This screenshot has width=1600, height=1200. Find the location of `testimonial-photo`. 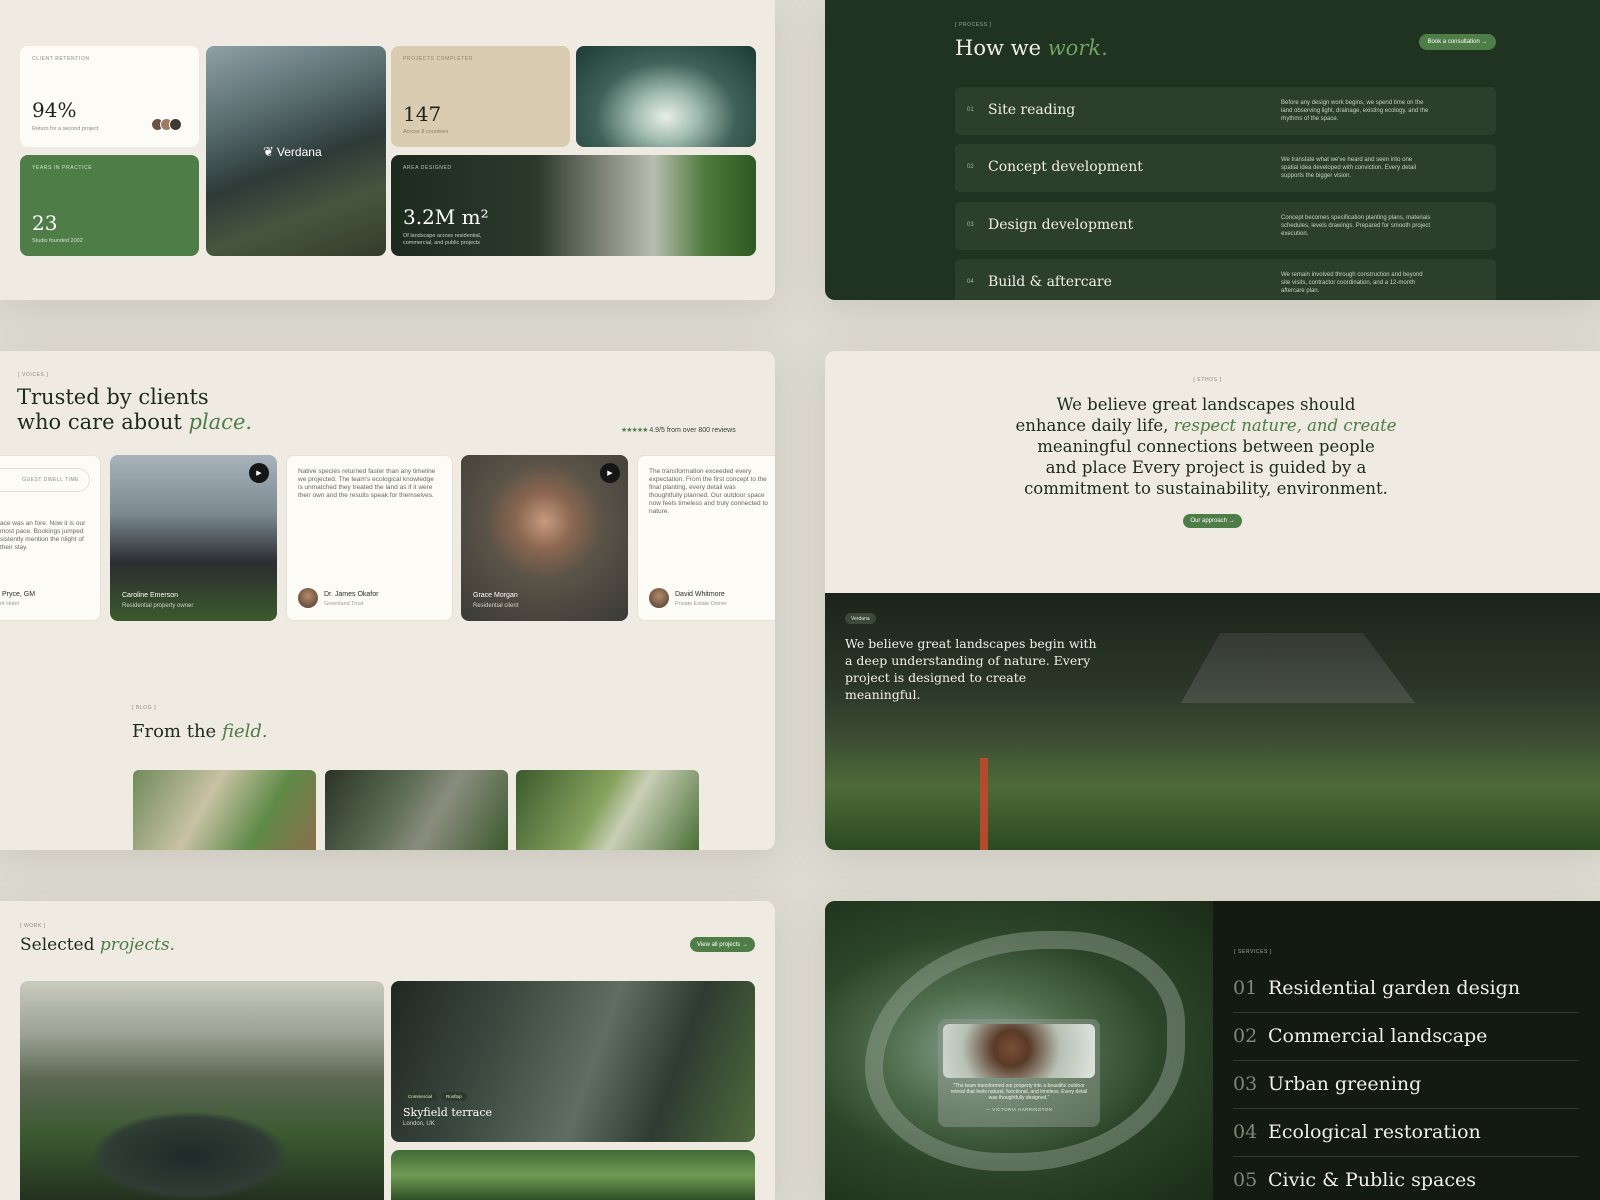

testimonial-photo is located at coordinates (1019, 1051).